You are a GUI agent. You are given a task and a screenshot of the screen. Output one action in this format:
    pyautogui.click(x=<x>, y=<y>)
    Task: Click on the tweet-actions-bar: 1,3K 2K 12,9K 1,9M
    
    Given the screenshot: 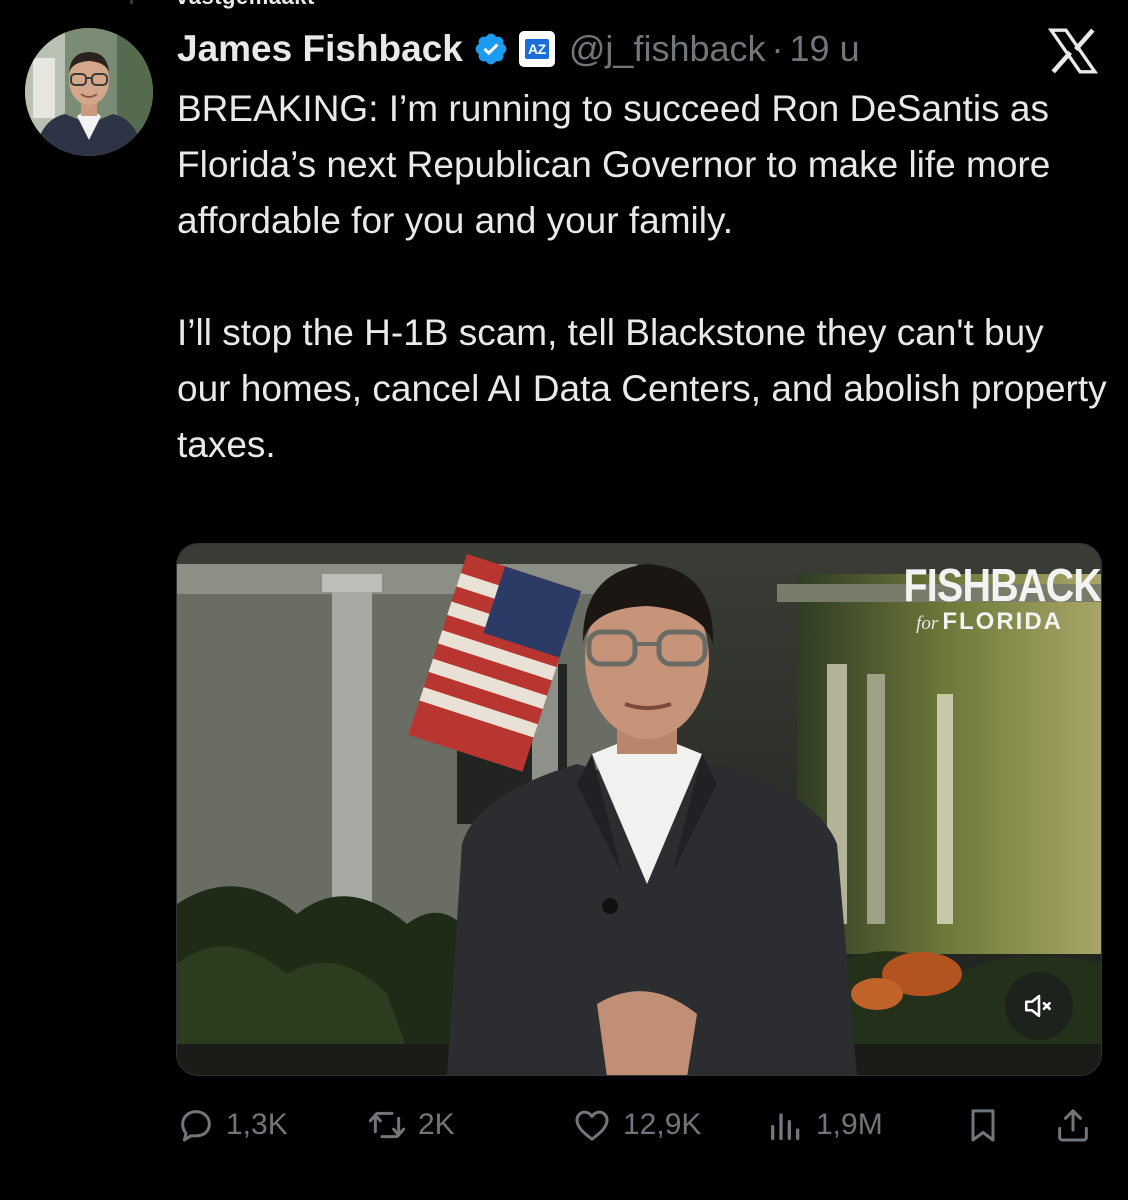 What is the action you would take?
    pyautogui.click(x=641, y=1125)
    